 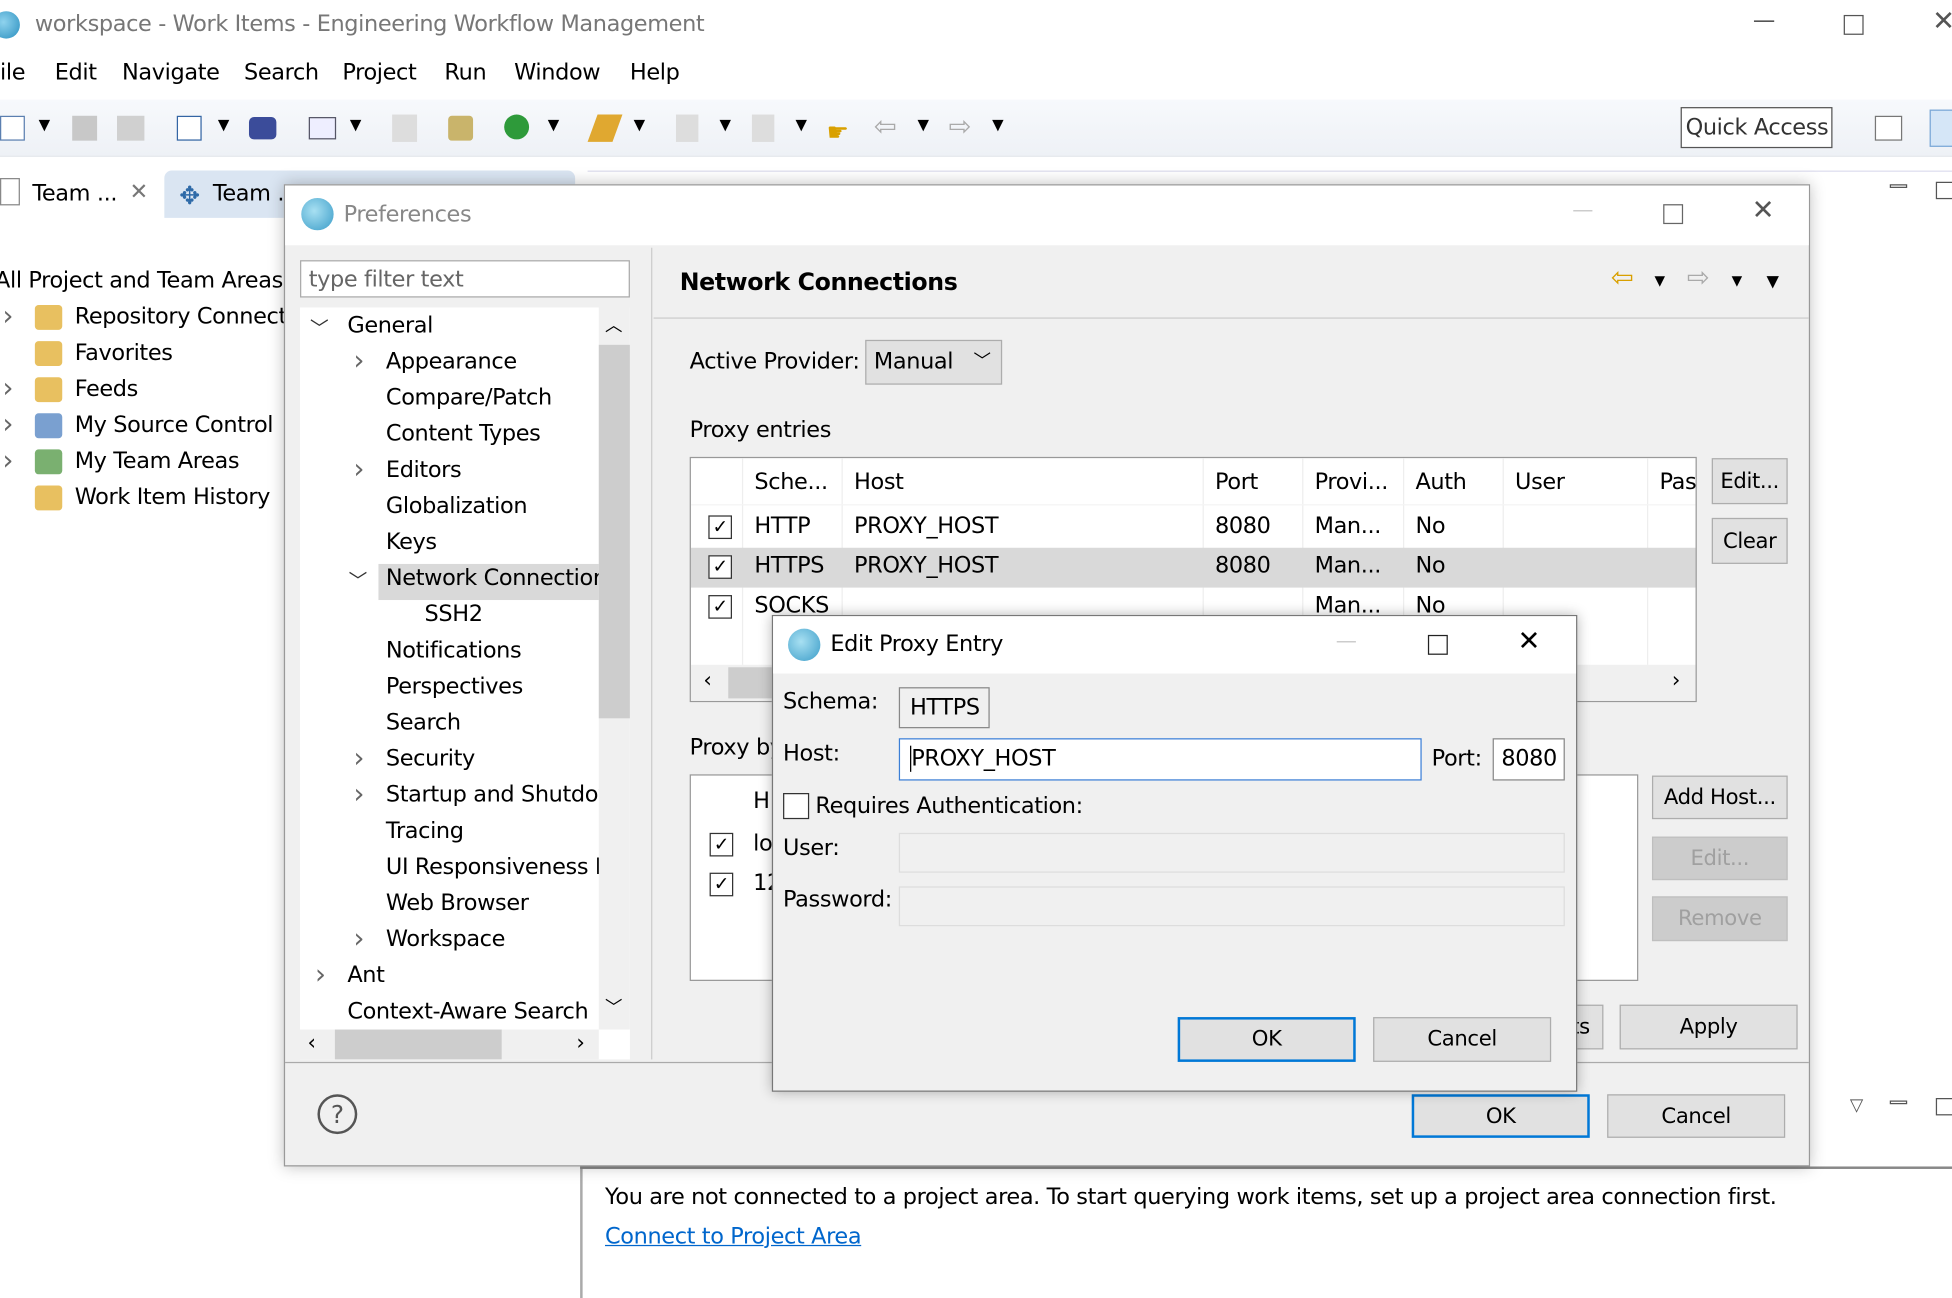 I want to click on password-input, so click(x=1231, y=906).